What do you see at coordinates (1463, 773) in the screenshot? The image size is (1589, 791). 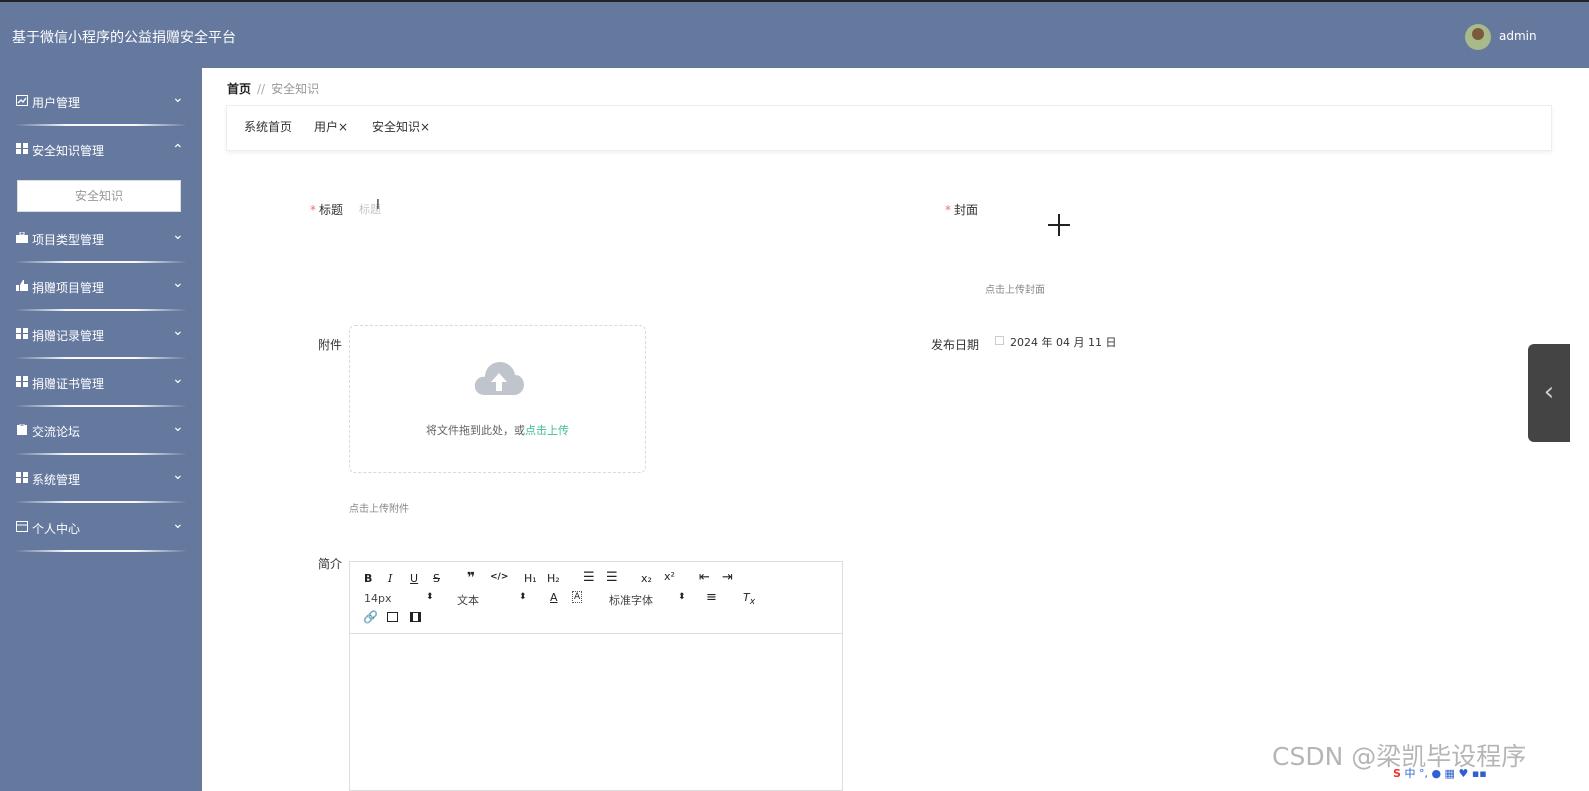 I see `skin-icon: ♥` at bounding box center [1463, 773].